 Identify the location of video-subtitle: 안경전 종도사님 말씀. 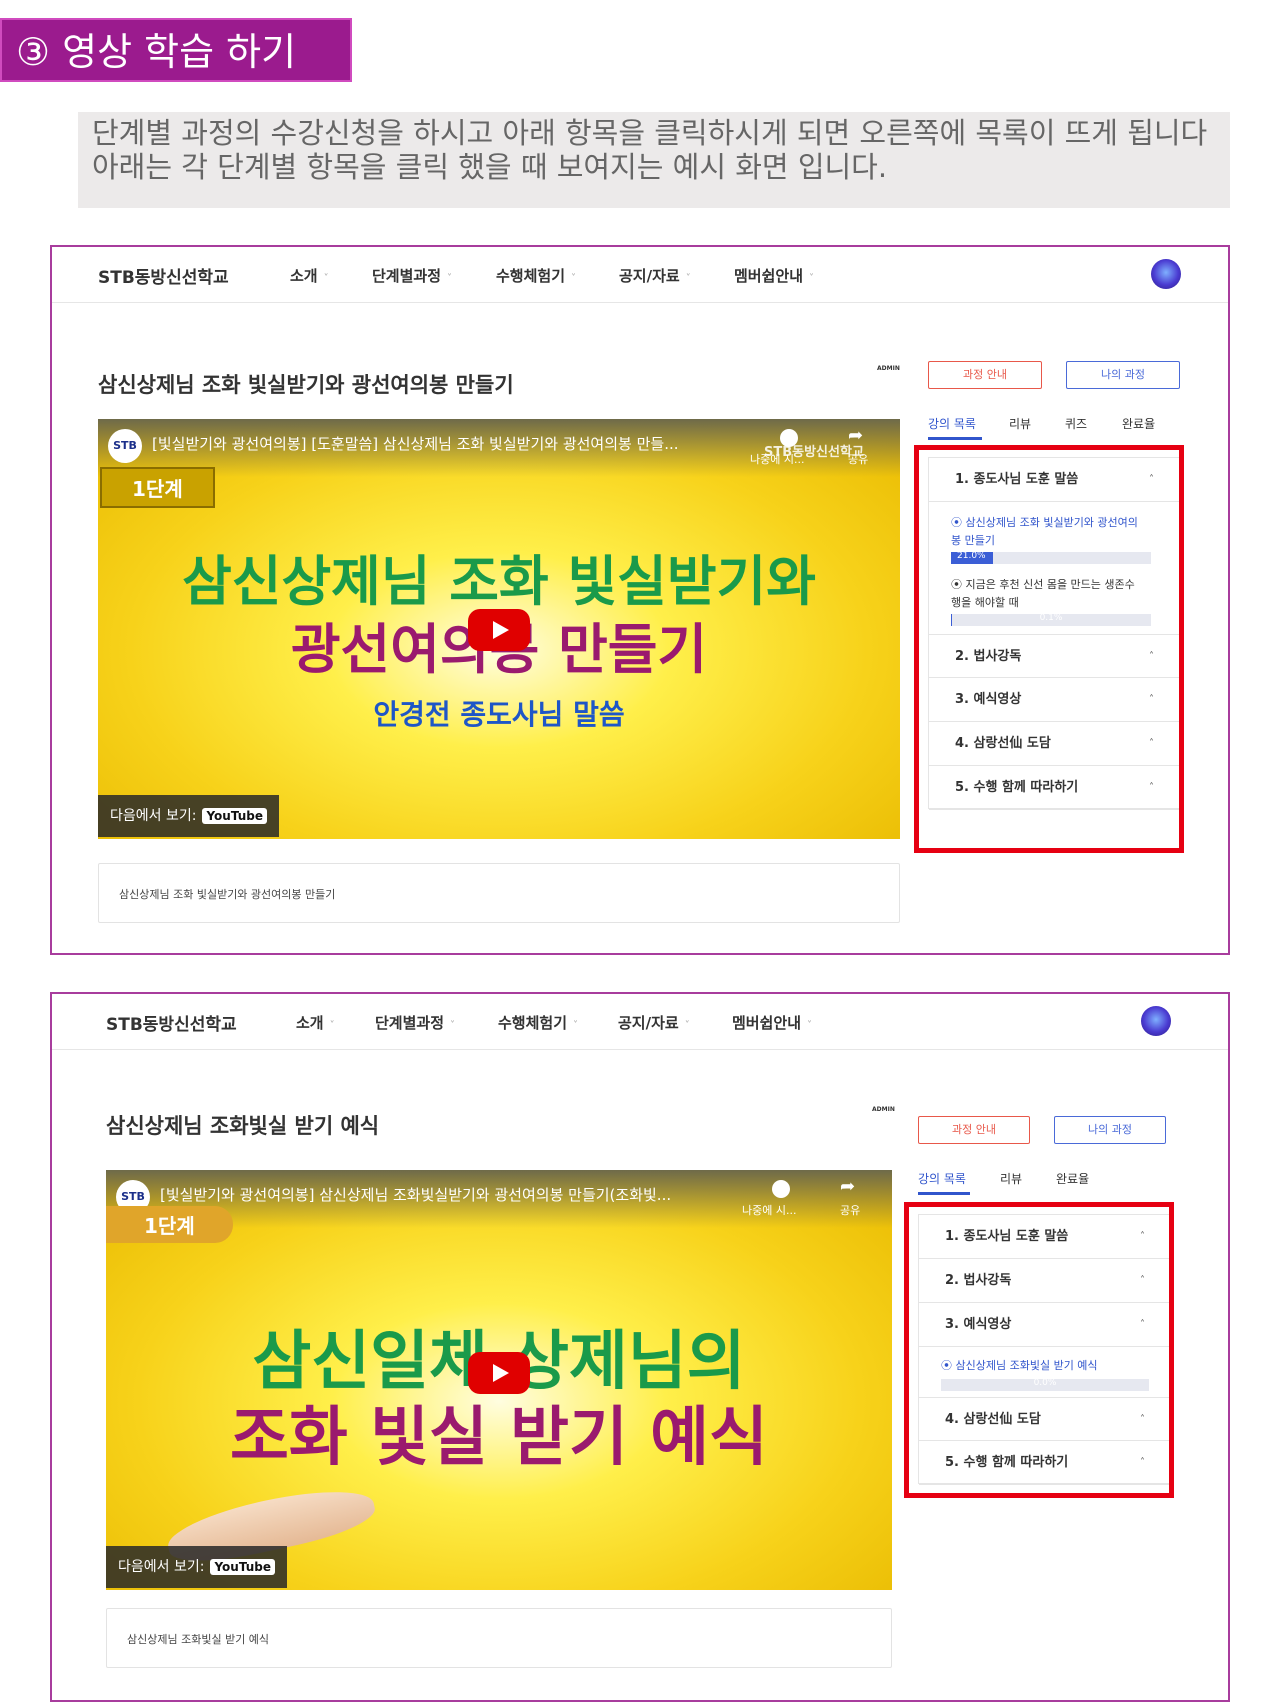
(499, 714).